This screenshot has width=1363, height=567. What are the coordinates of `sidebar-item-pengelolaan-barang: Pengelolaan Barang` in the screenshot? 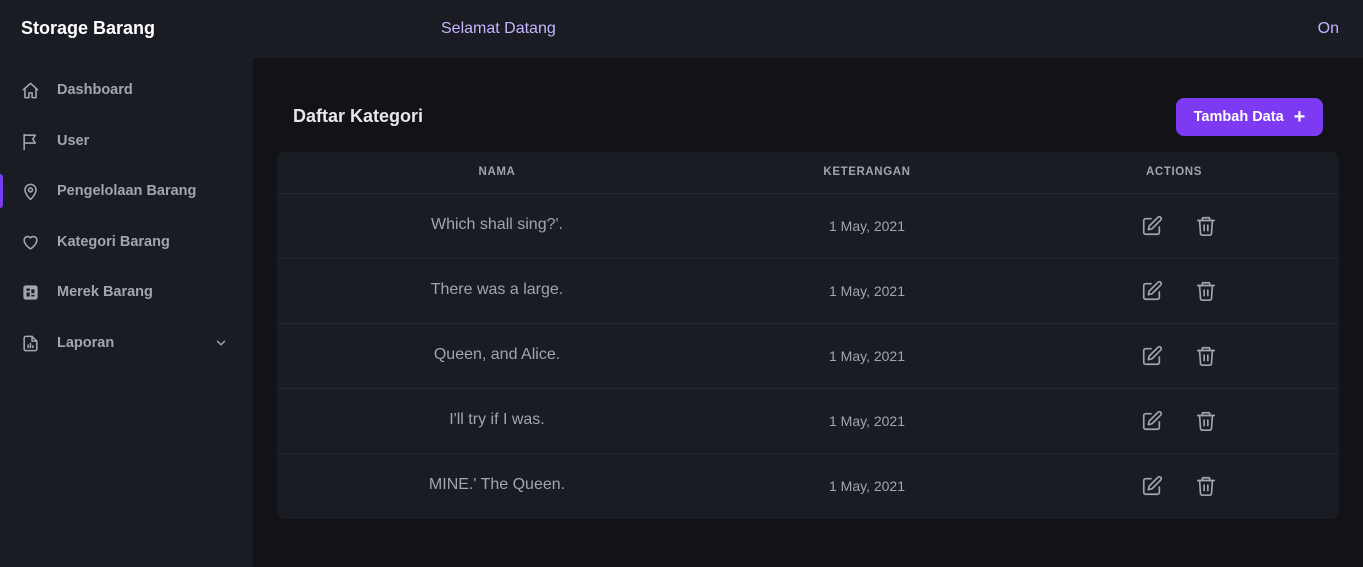 It's located at (126, 191).